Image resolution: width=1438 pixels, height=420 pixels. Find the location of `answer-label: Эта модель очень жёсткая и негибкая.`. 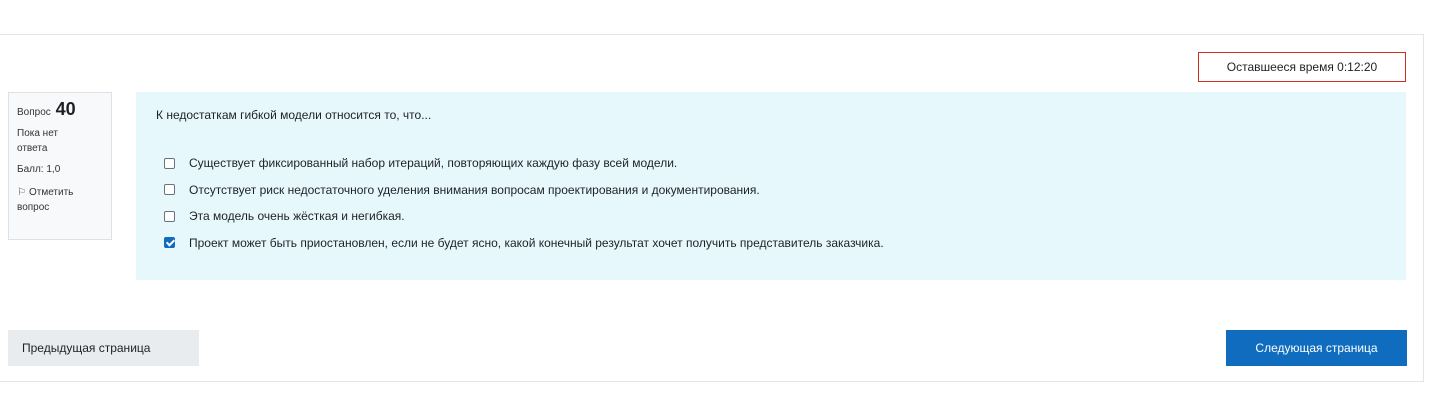

answer-label: Эта модель очень жёсткая и негибкая. is located at coordinates (297, 216).